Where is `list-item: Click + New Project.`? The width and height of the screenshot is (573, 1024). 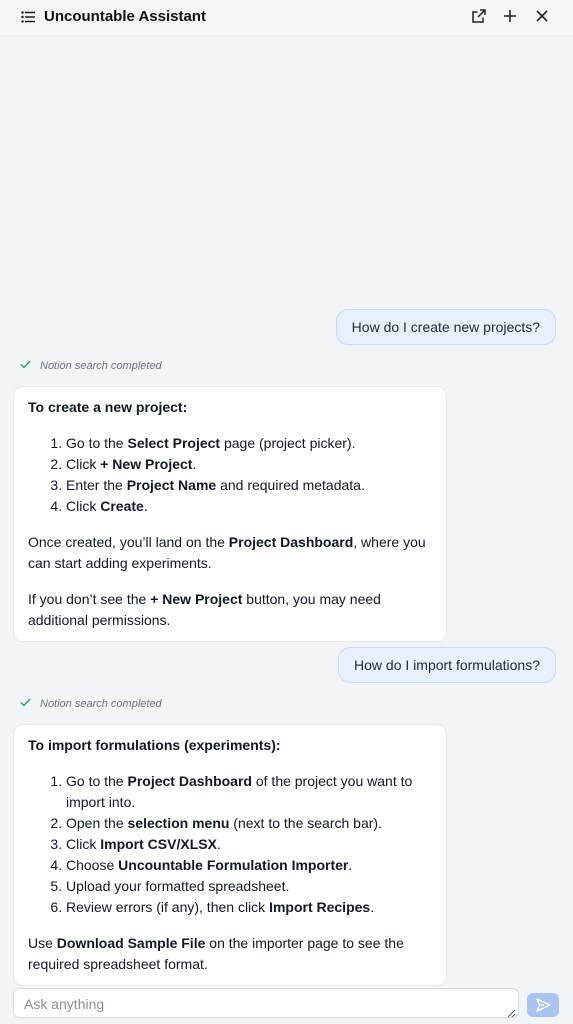 list-item: Click + New Project. is located at coordinates (249, 464).